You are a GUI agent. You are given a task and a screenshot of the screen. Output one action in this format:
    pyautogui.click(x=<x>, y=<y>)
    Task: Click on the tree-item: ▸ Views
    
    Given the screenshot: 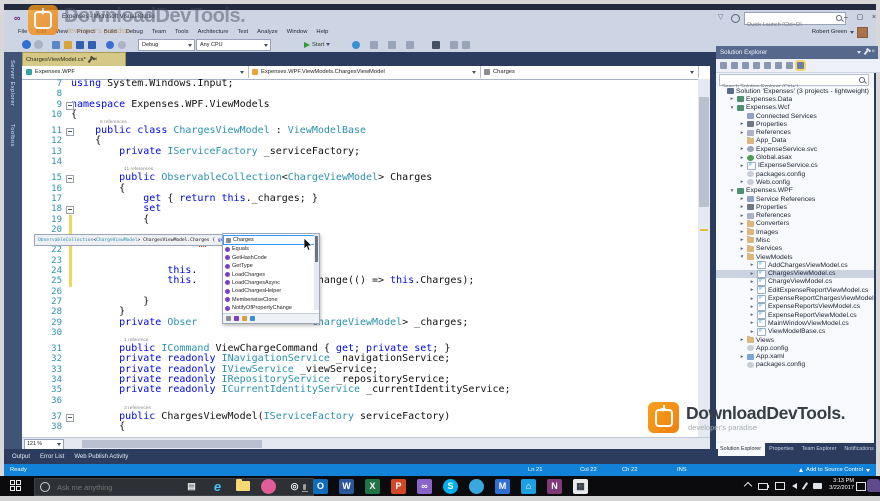 What is the action you would take?
    pyautogui.click(x=795, y=340)
    